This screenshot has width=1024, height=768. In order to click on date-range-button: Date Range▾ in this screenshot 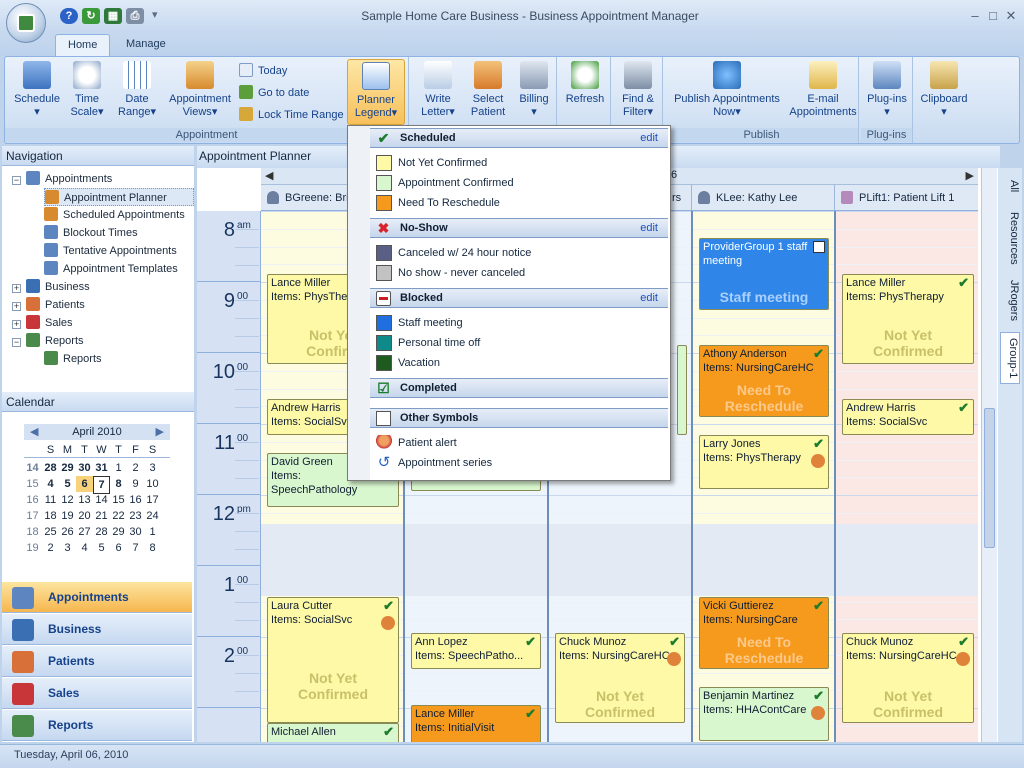, I will do `click(137, 90)`.